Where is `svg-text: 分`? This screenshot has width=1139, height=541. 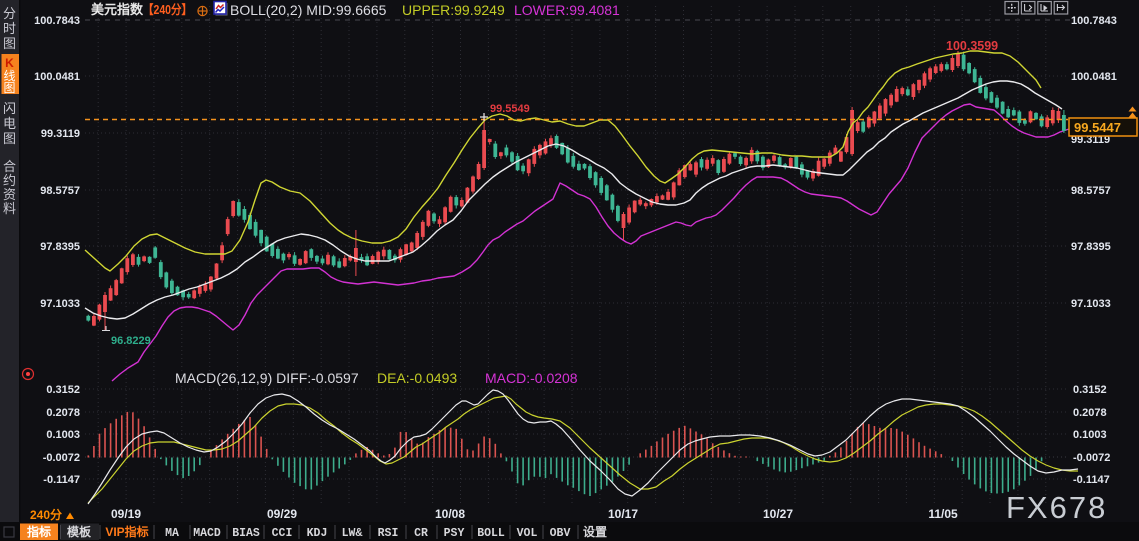
svg-text: 分 is located at coordinates (9, 13).